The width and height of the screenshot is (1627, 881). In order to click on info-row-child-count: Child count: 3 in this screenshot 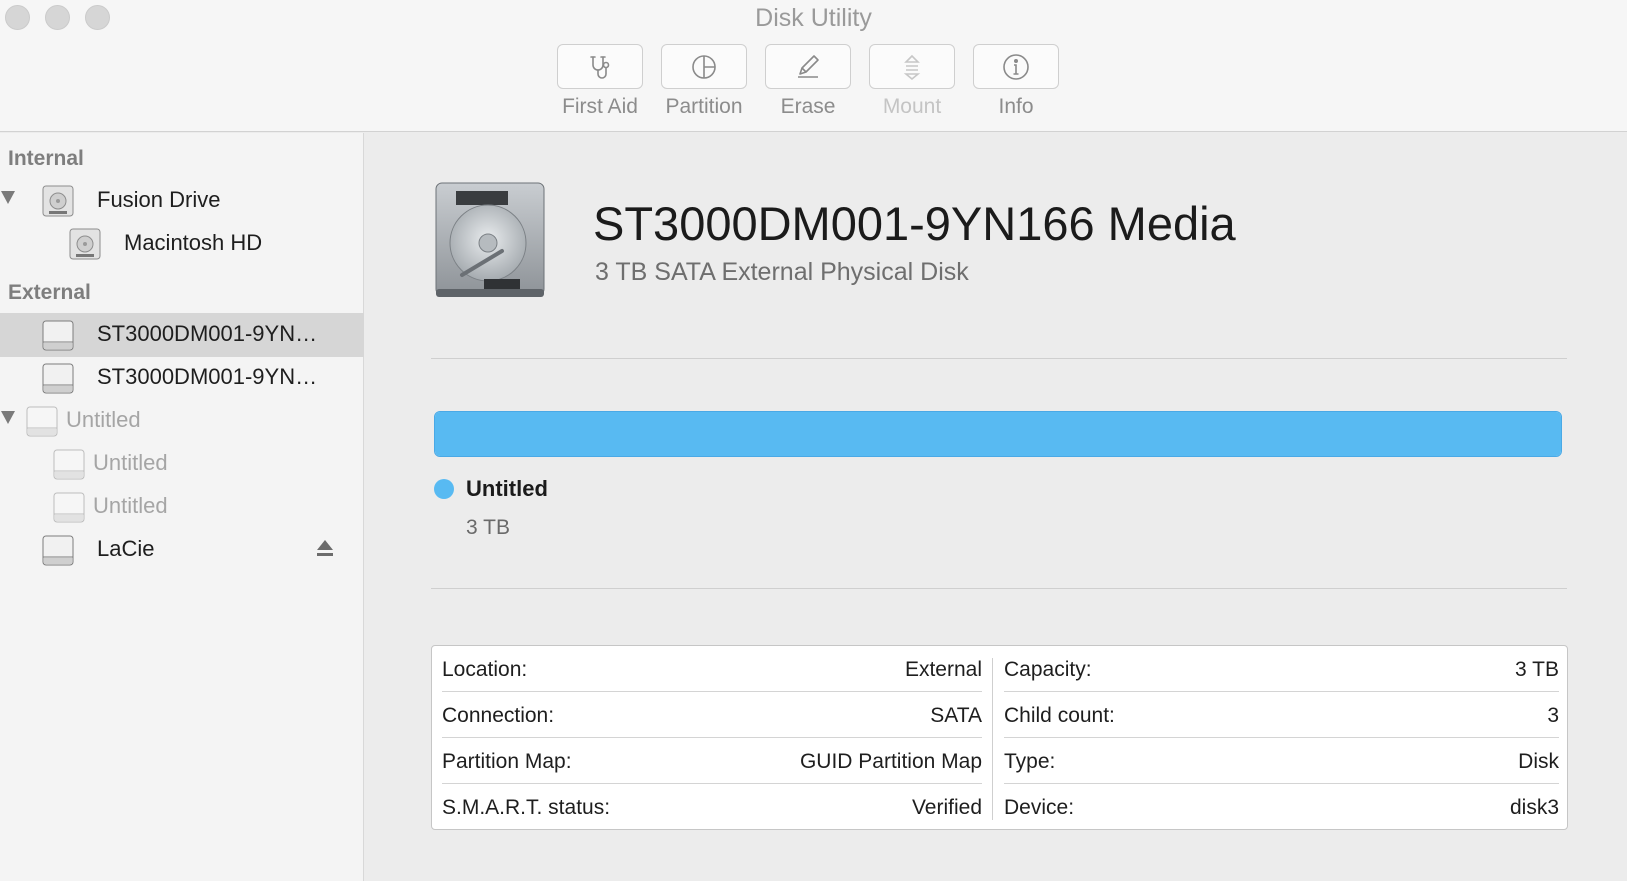, I will do `click(1281, 715)`.